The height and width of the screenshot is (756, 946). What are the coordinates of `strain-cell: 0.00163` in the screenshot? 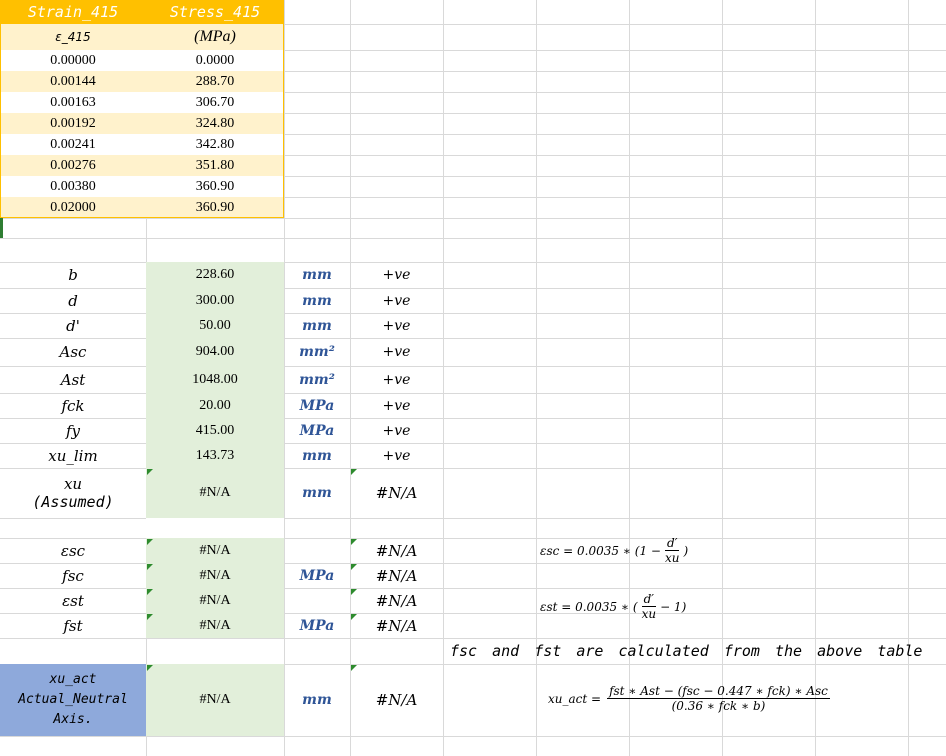 It's located at (73, 102).